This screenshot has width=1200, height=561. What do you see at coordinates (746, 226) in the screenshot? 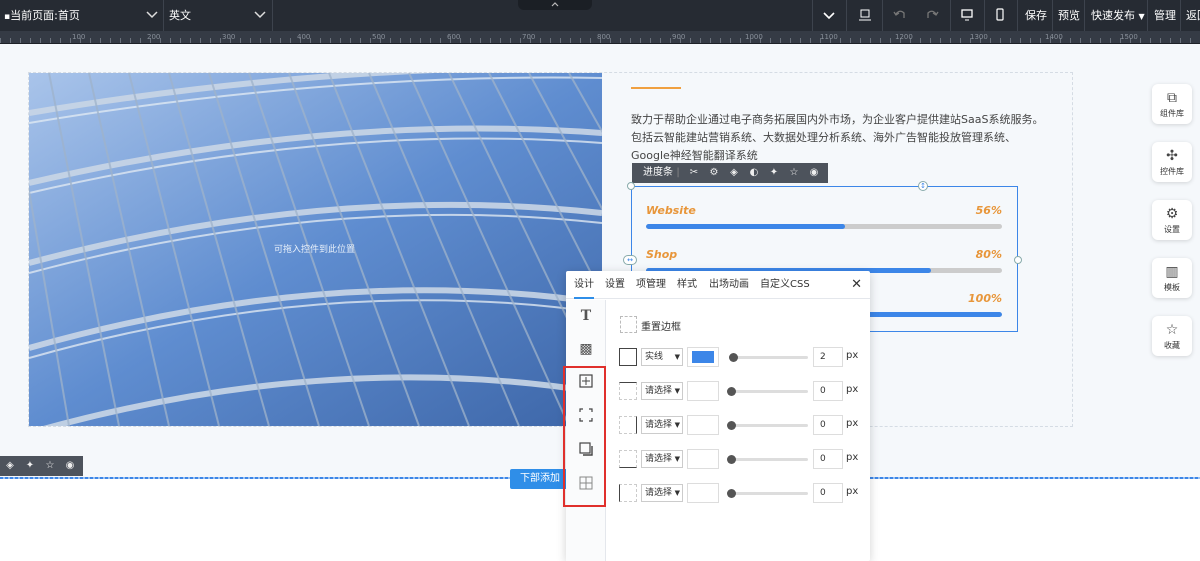
I see `progress-fill` at bounding box center [746, 226].